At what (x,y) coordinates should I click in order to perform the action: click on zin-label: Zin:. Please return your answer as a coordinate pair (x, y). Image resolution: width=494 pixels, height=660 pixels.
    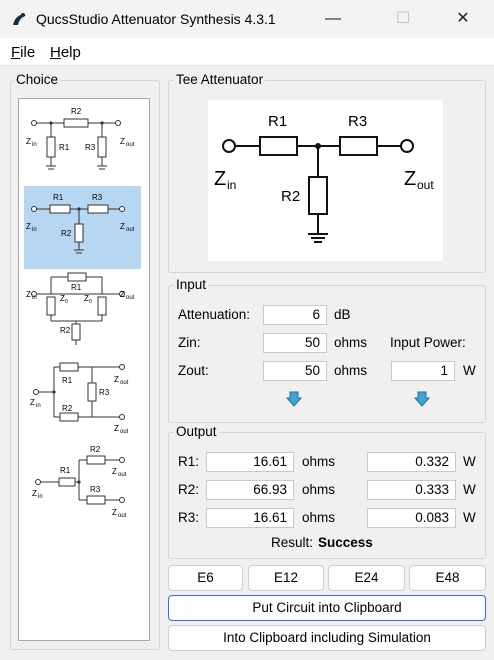
    Looking at the image, I should click on (189, 342).